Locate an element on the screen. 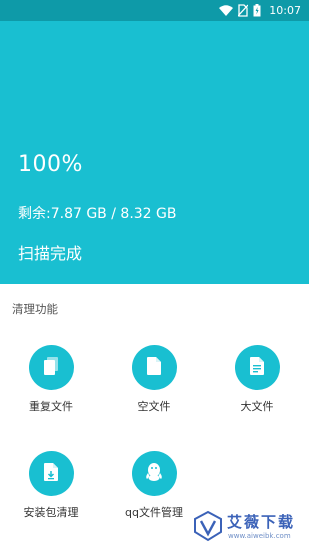 The image size is (320, 550). watermark-url: www.aiweibk.com is located at coordinates (259, 536).